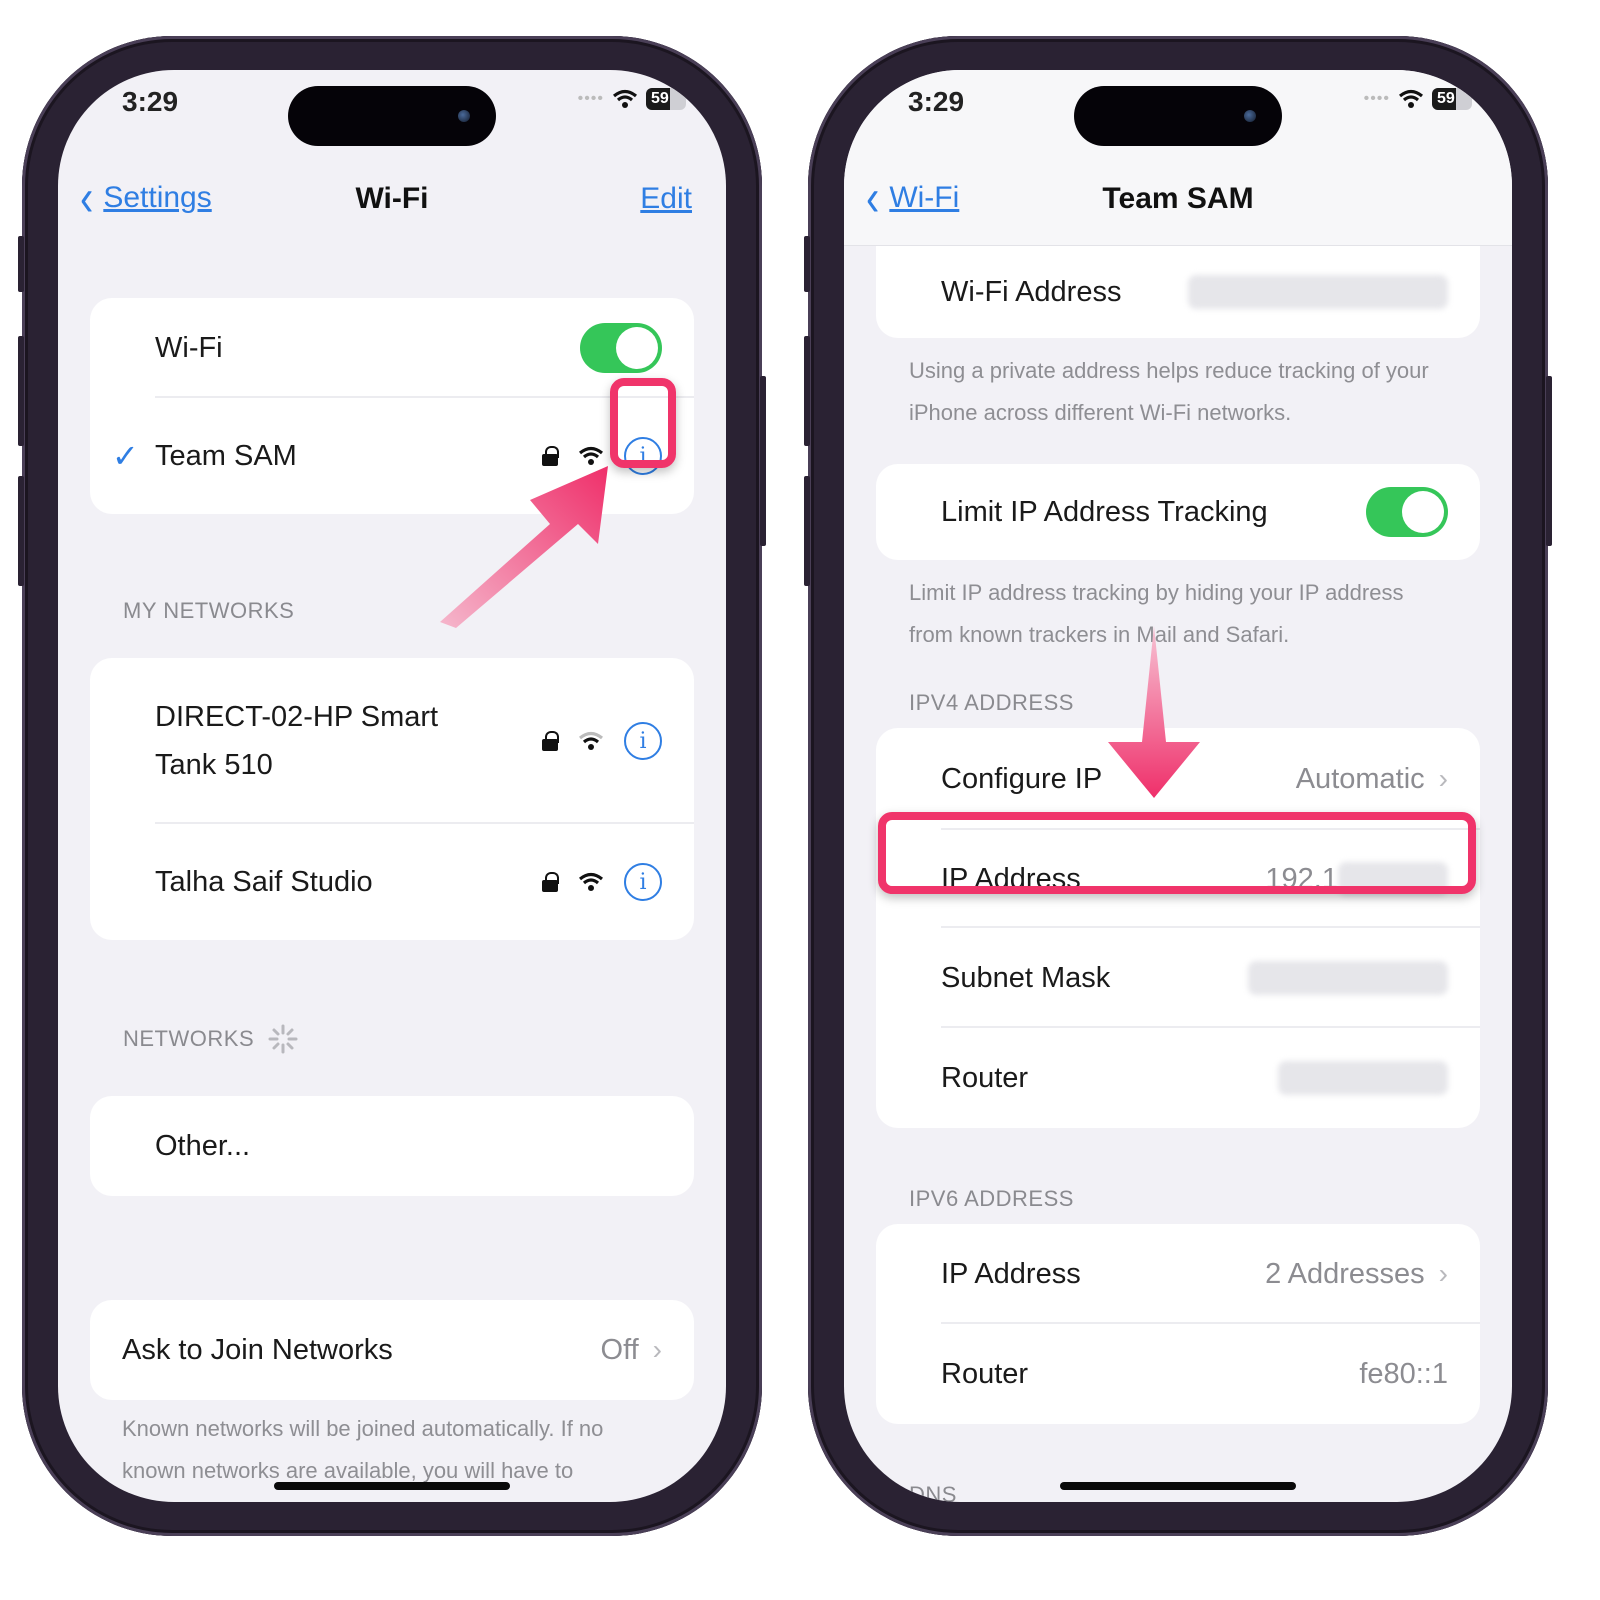  Describe the element at coordinates (1178, 1078) in the screenshot. I see `ipv4-router-row: Router` at that location.